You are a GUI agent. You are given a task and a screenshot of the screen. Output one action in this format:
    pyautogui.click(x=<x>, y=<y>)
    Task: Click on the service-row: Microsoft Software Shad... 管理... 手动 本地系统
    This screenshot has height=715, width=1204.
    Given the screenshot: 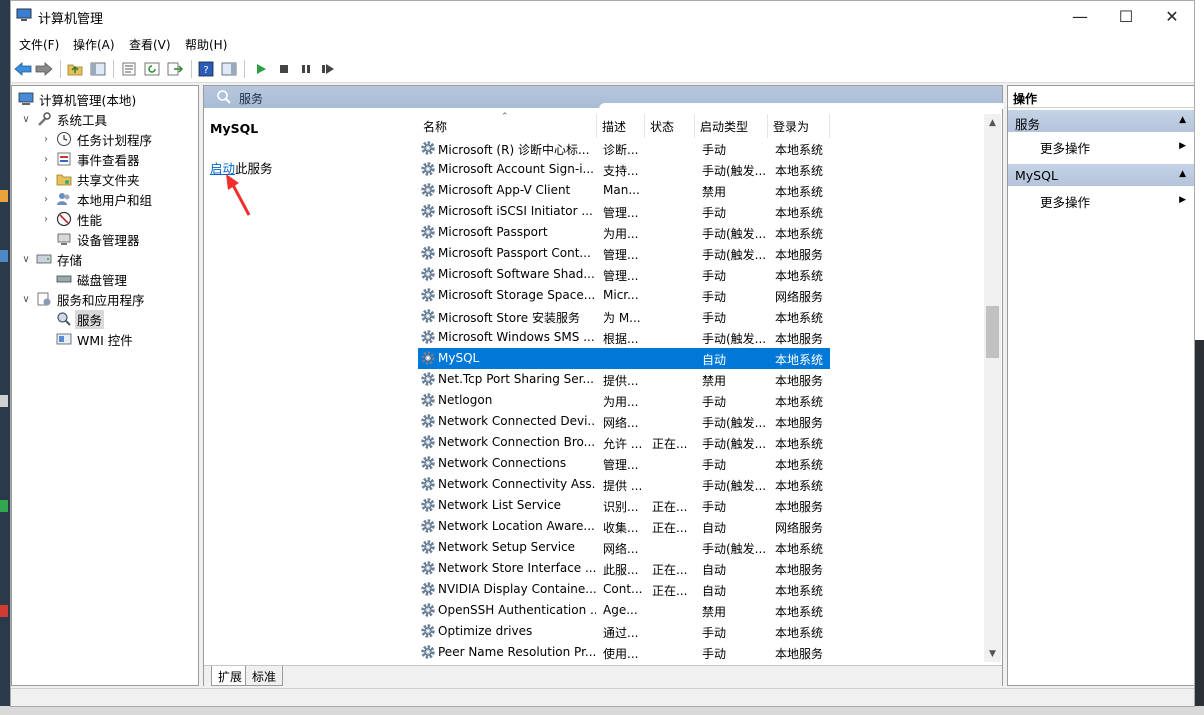 What is the action you would take?
    pyautogui.click(x=624, y=274)
    